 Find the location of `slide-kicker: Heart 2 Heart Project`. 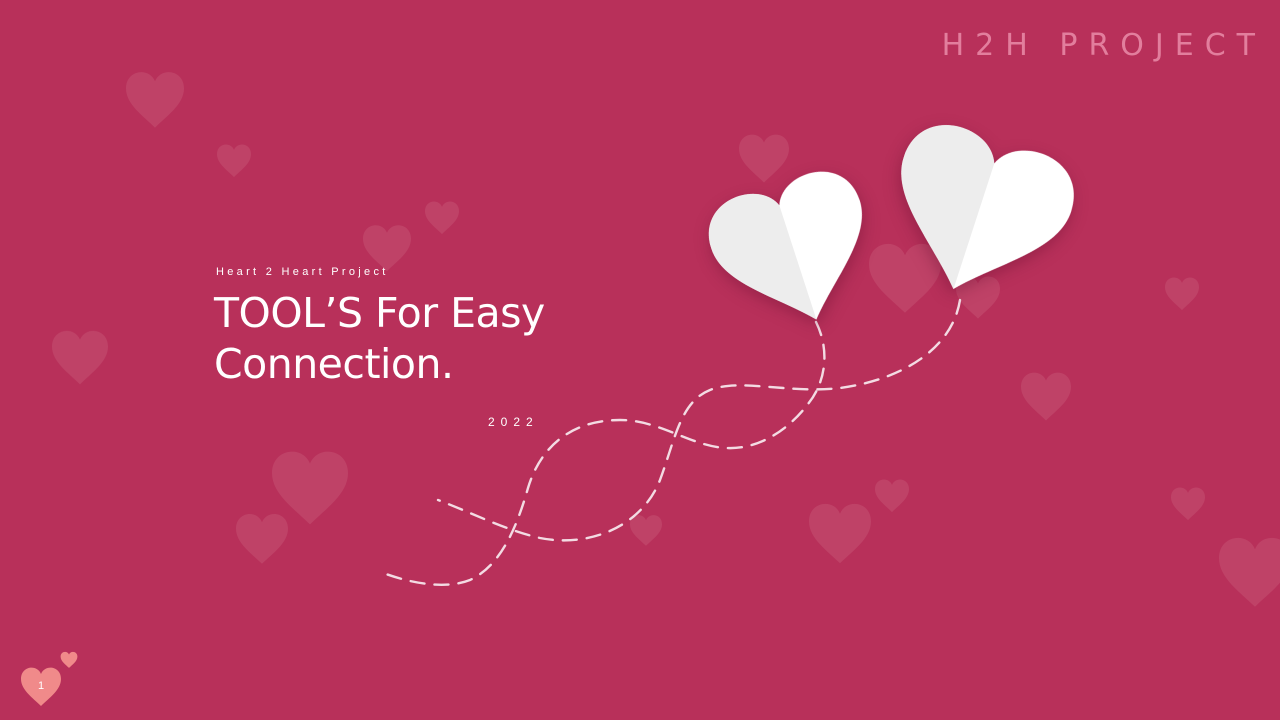

slide-kicker: Heart 2 Heart Project is located at coordinates (302, 272).